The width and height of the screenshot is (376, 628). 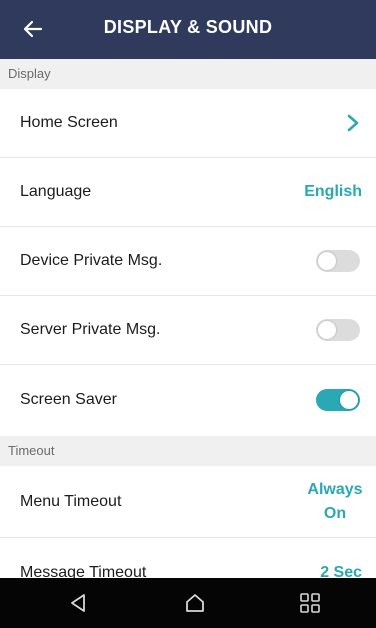 What do you see at coordinates (338, 261) in the screenshot?
I see `device-private-msg-toggle` at bounding box center [338, 261].